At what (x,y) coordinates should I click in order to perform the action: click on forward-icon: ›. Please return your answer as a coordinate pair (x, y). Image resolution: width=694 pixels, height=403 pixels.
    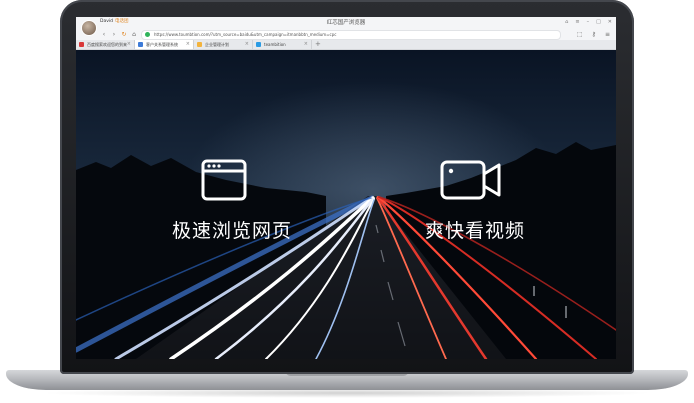
    Looking at the image, I should click on (114, 35).